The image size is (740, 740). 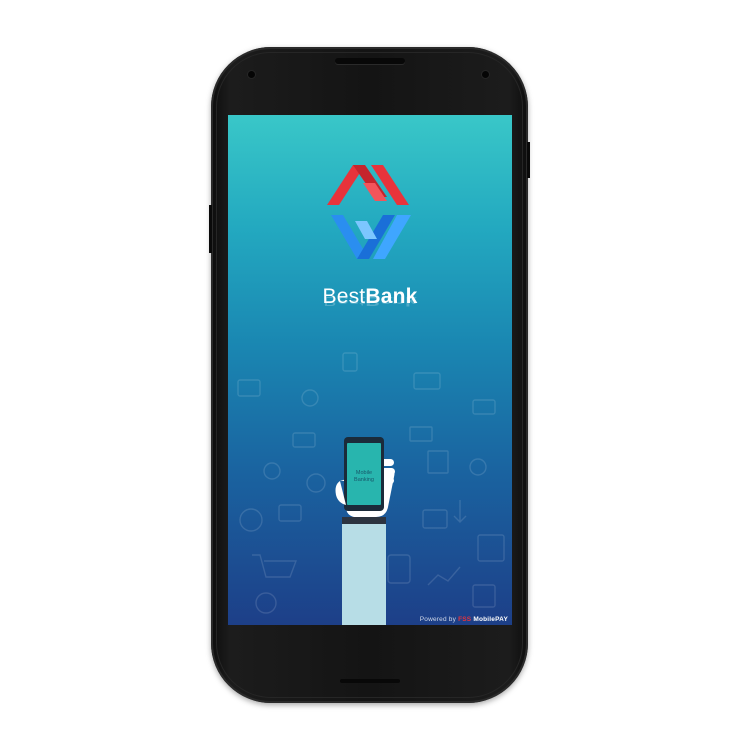 I want to click on card-icon, so click(x=427, y=381).